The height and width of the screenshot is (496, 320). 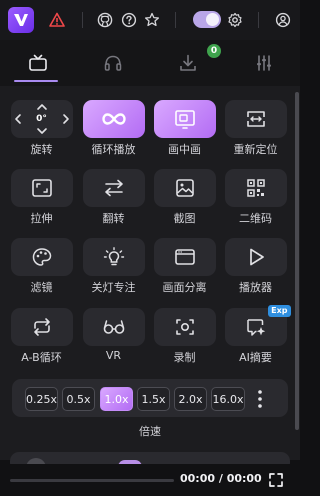 I want to click on tv-icon, so click(x=38, y=63).